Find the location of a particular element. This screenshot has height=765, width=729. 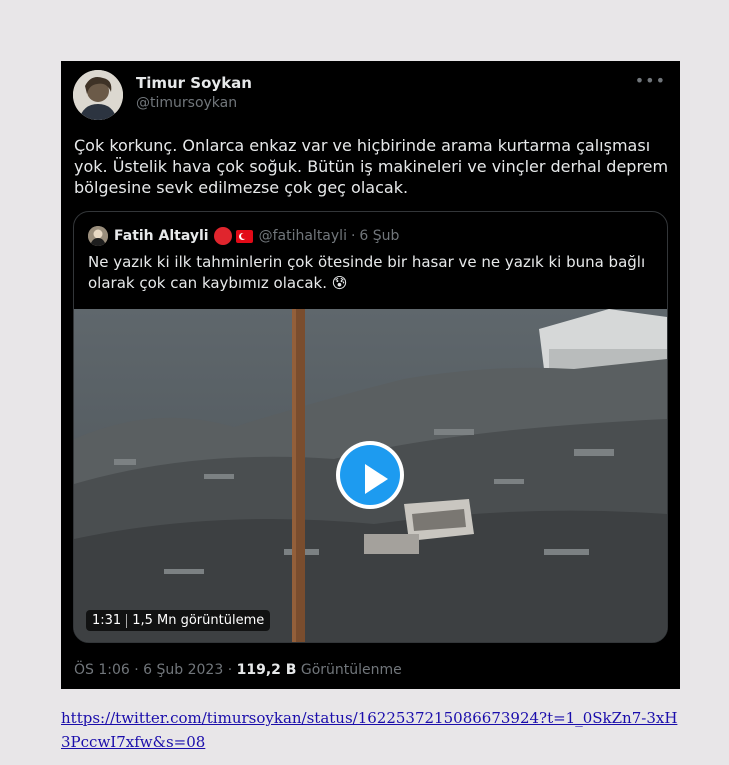

video-duration: 1:31 is located at coordinates (107, 620).